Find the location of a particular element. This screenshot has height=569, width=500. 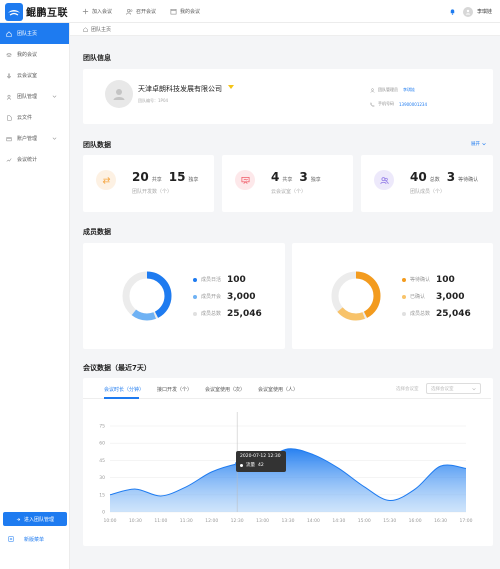

my-meetings-link: 我的会议 is located at coordinates (185, 11).